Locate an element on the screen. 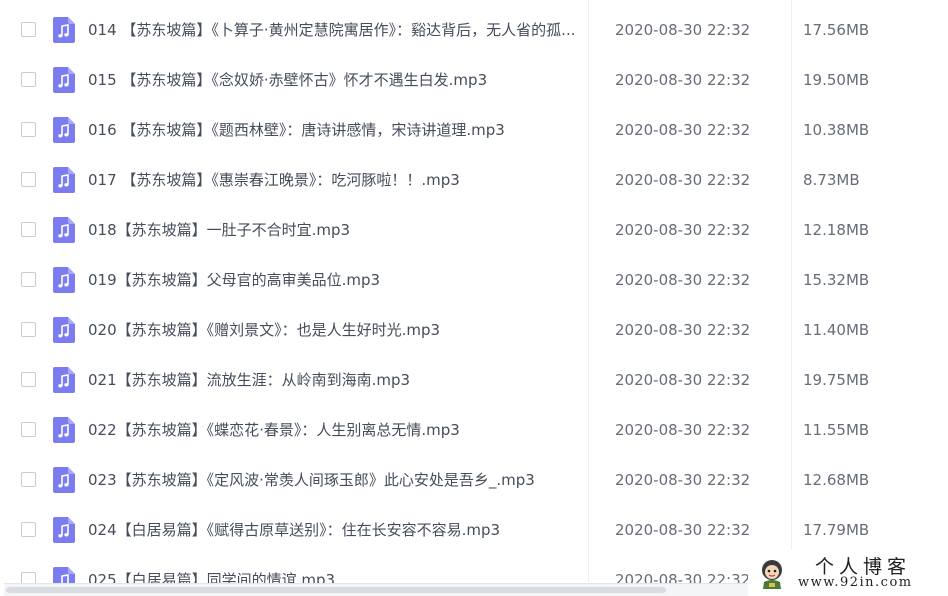  file-name: 019【苏东坡篇】父母官的高审美品位.mp3 is located at coordinates (338, 280).